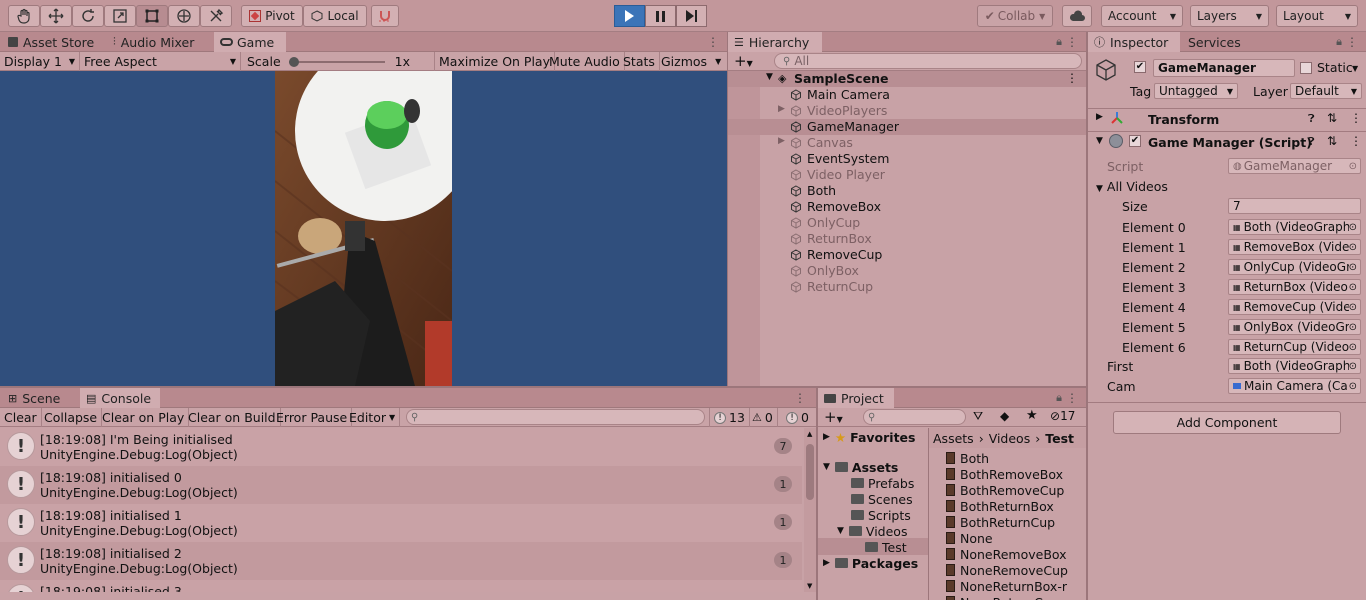 The width and height of the screenshot is (1366, 600). I want to click on breadcrumb-assets: Assets, so click(953, 438).